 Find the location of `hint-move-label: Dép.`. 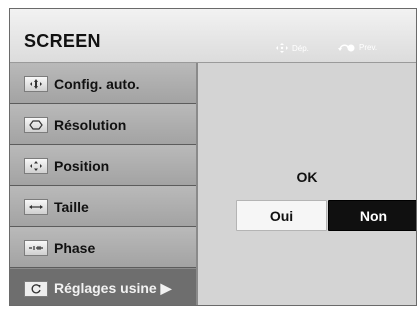

hint-move-label: Dép. is located at coordinates (300, 48).